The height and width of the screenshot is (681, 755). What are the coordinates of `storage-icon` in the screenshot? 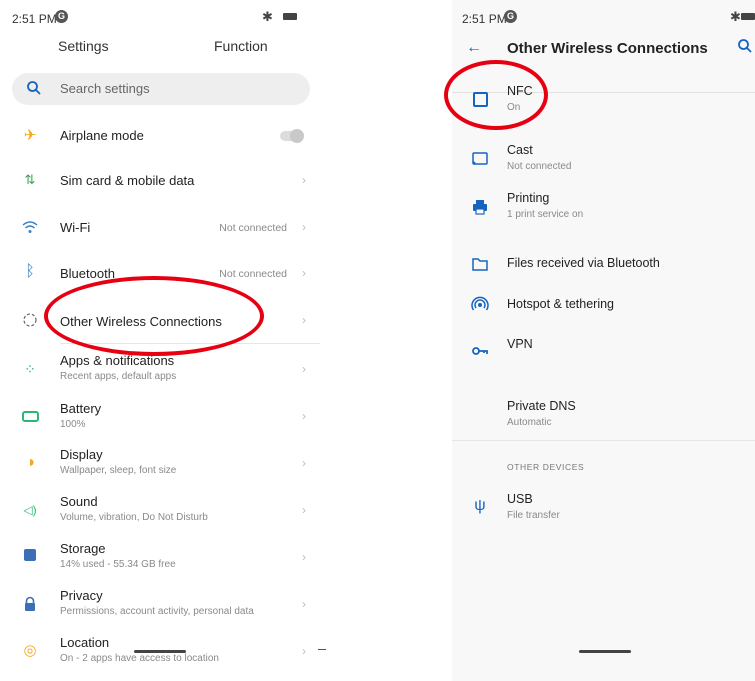 It's located at (30, 557).